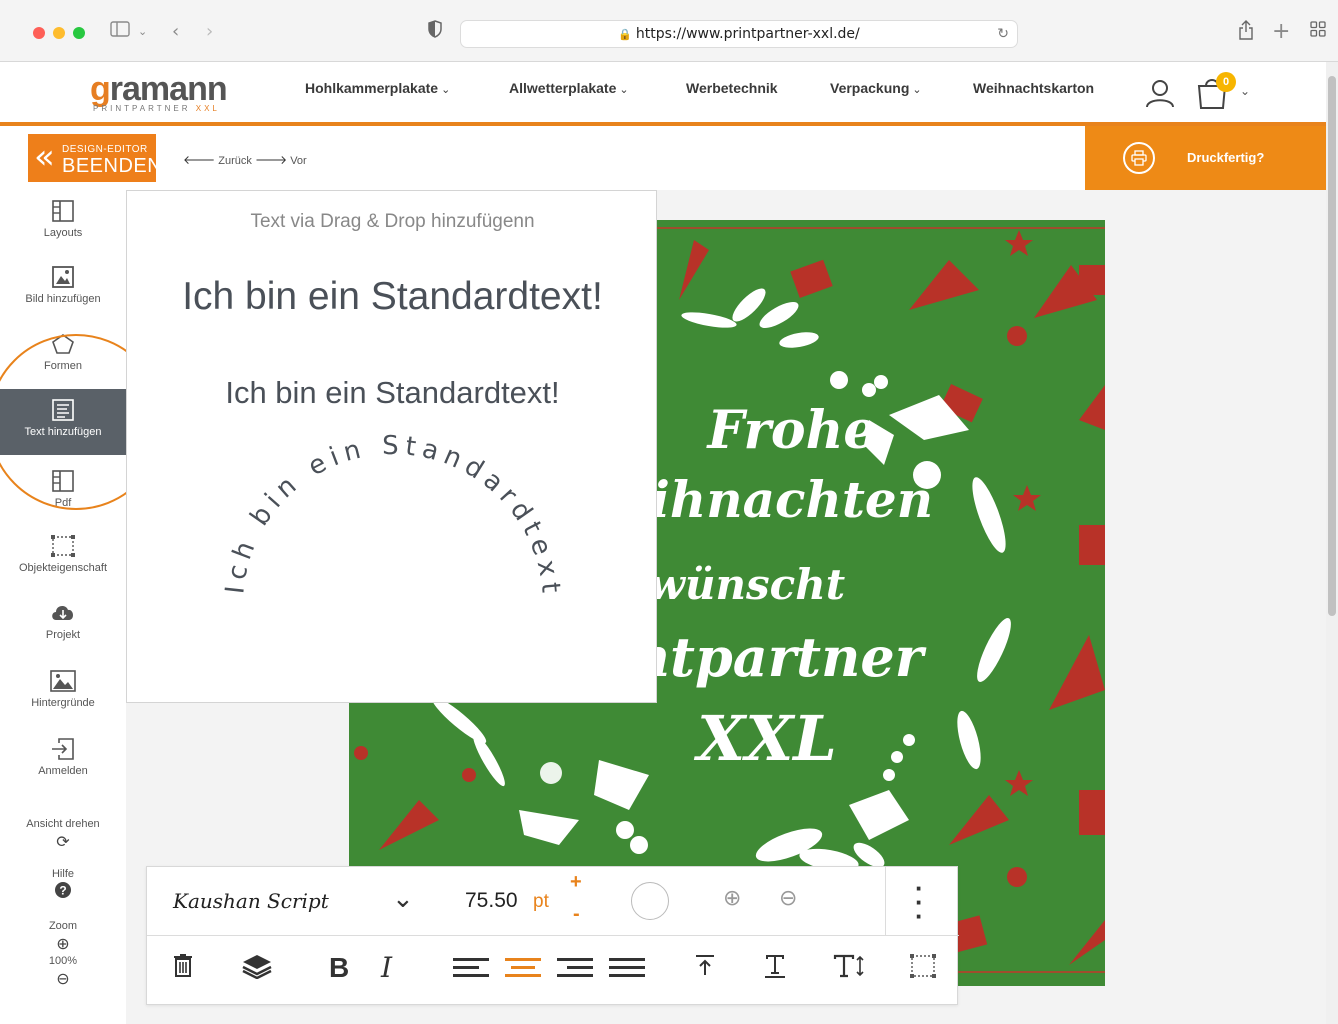 The width and height of the screenshot is (1338, 1024). What do you see at coordinates (298, 161) in the screenshot?
I see `redo-button: Vor` at bounding box center [298, 161].